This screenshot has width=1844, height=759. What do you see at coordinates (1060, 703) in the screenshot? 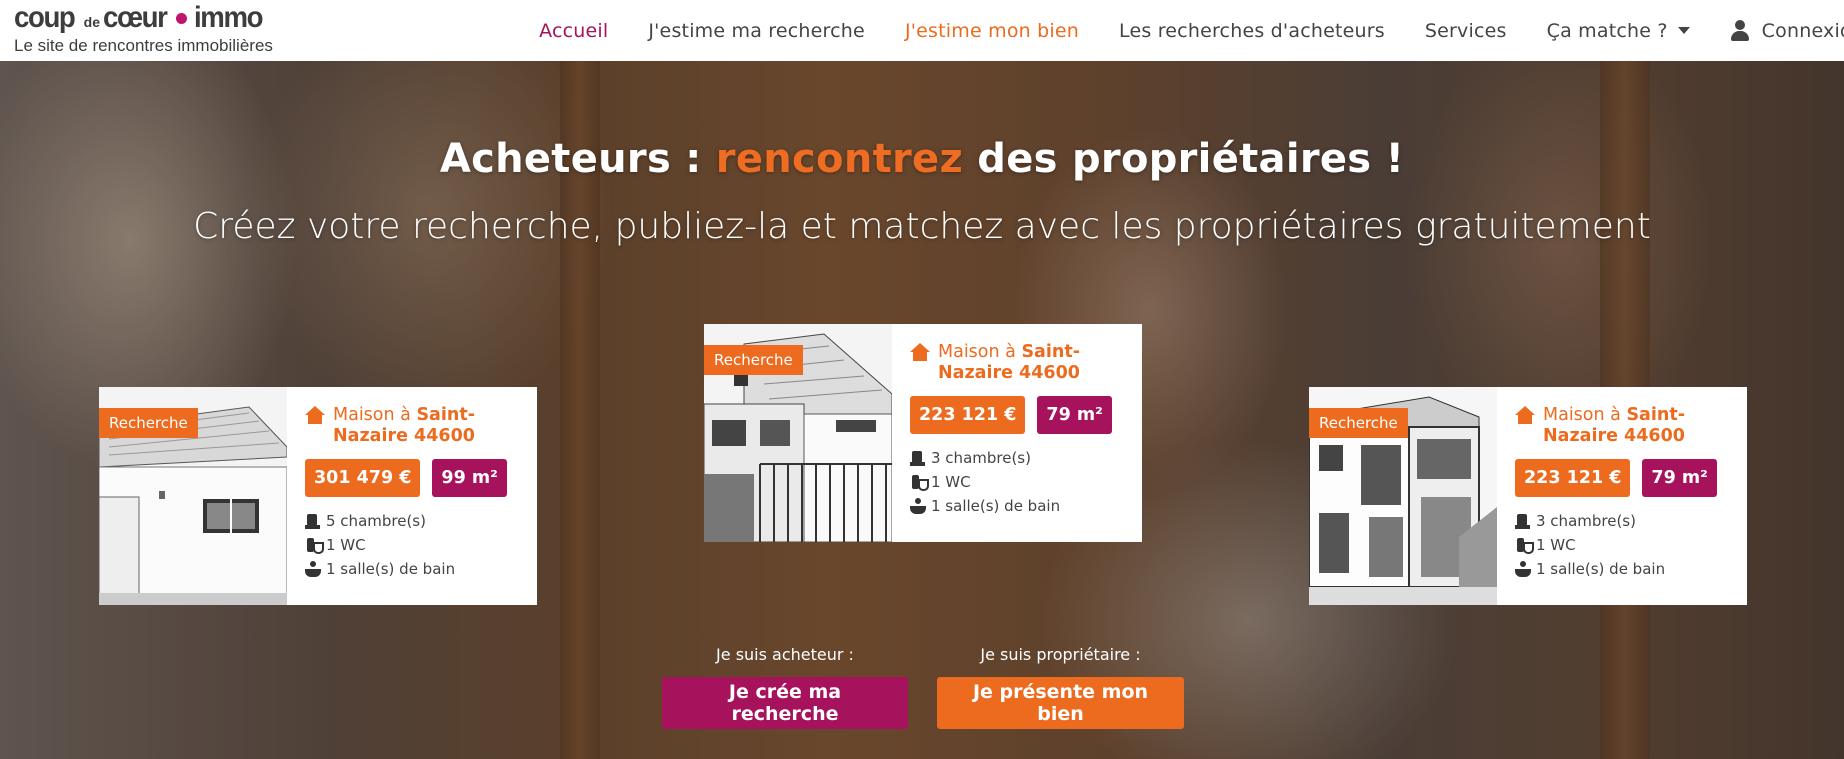
I see `present-property-button: Je présente mon bien` at bounding box center [1060, 703].